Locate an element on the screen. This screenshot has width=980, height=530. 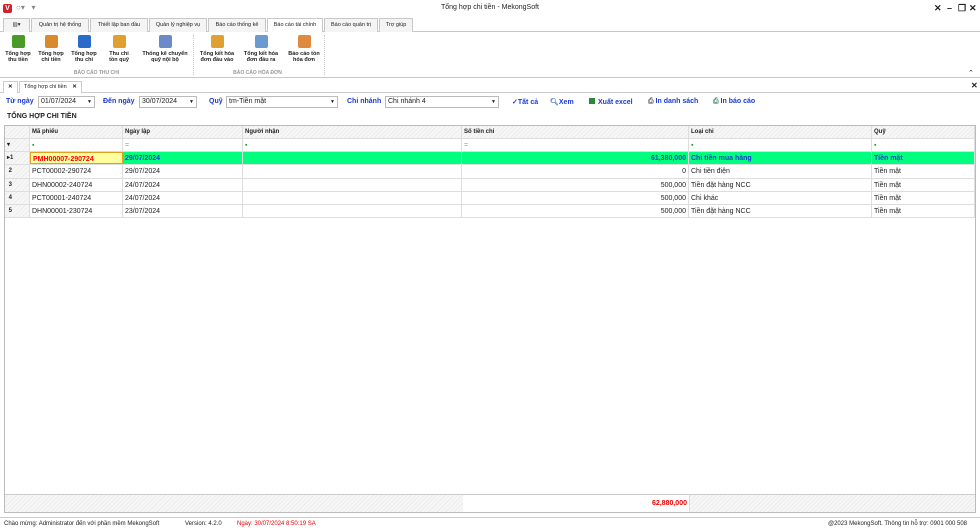
transfer-icon is located at coordinates (165, 41).